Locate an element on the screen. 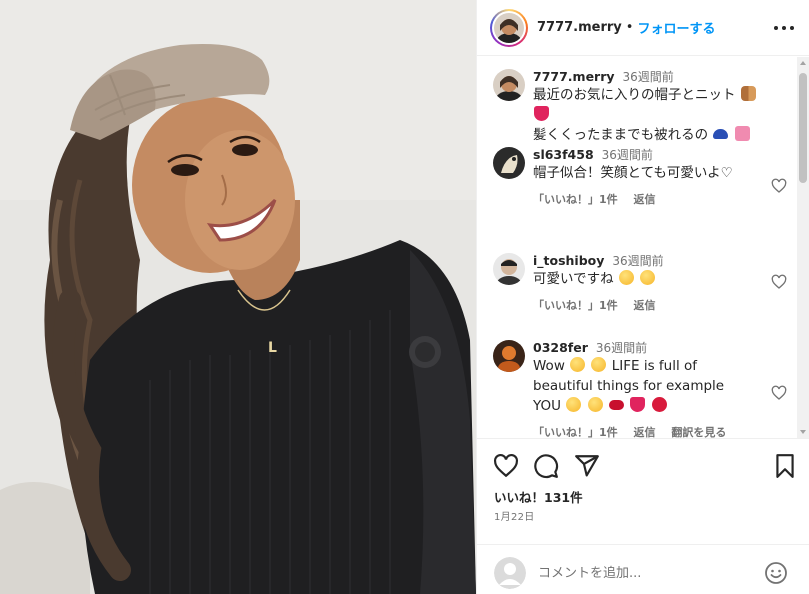 Image resolution: width=809 pixels, height=594 pixels. rose-emoji is located at coordinates (659, 404).